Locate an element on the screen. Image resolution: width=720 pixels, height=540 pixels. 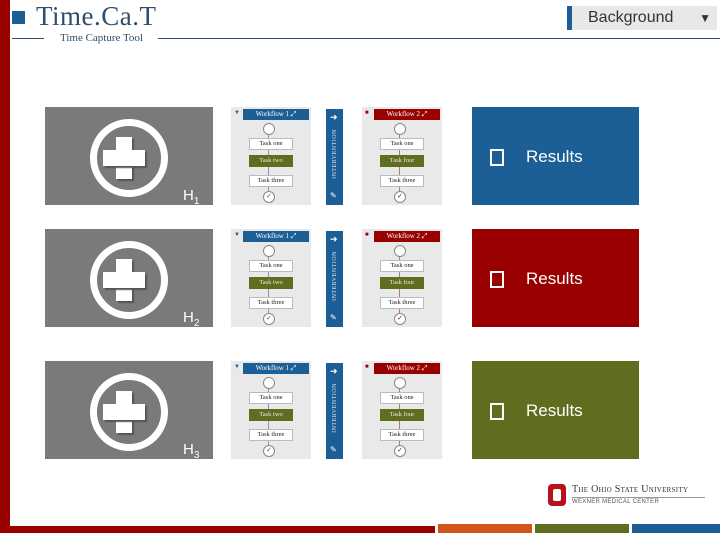
dropdown-selected-value: Background is located at coordinates (631, 17).